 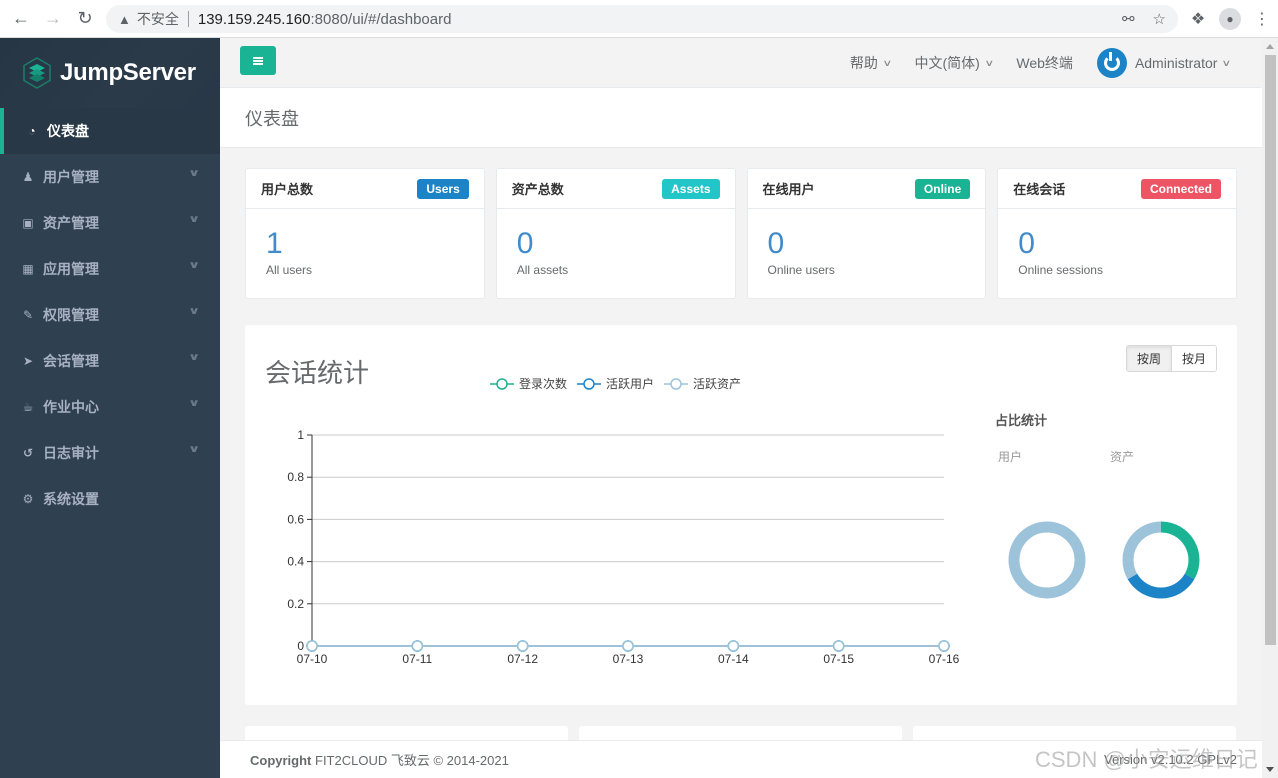 What do you see at coordinates (312, 659) in the screenshot?
I see `x-tick-label: 07-10` at bounding box center [312, 659].